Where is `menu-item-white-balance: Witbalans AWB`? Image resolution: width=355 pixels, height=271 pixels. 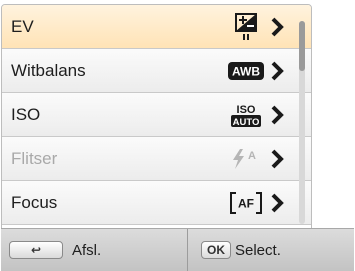 menu-item-white-balance: Witbalans AWB is located at coordinates (156, 71).